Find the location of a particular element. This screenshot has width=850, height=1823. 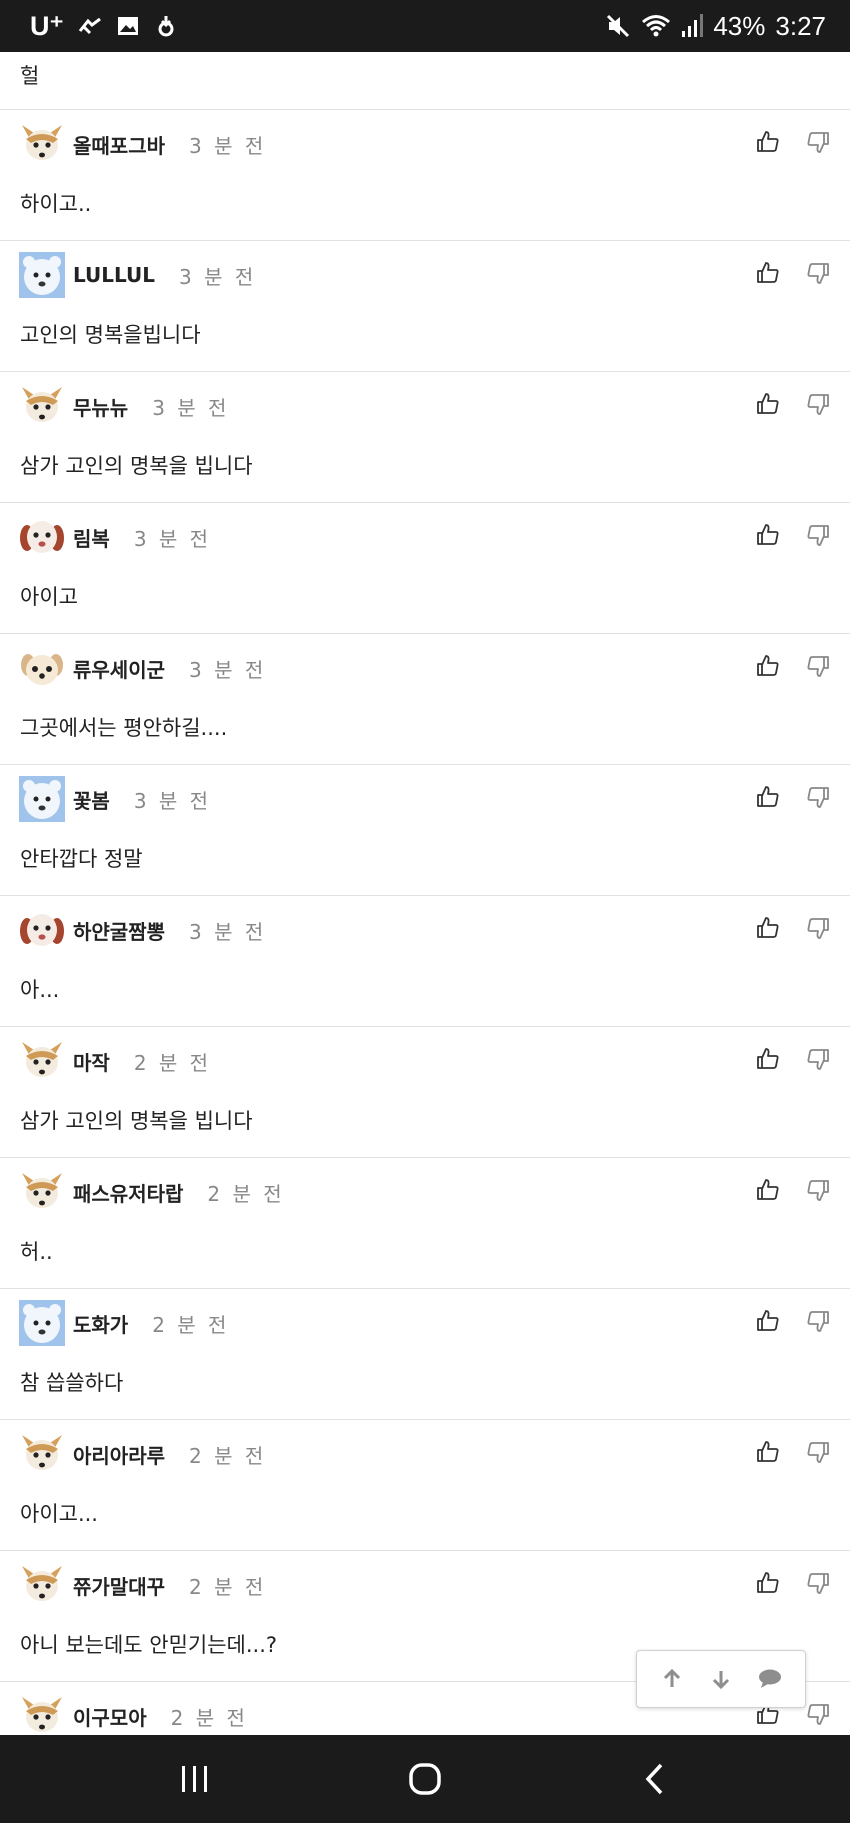

comment-author: 올때포그바 is located at coordinates (119, 144).